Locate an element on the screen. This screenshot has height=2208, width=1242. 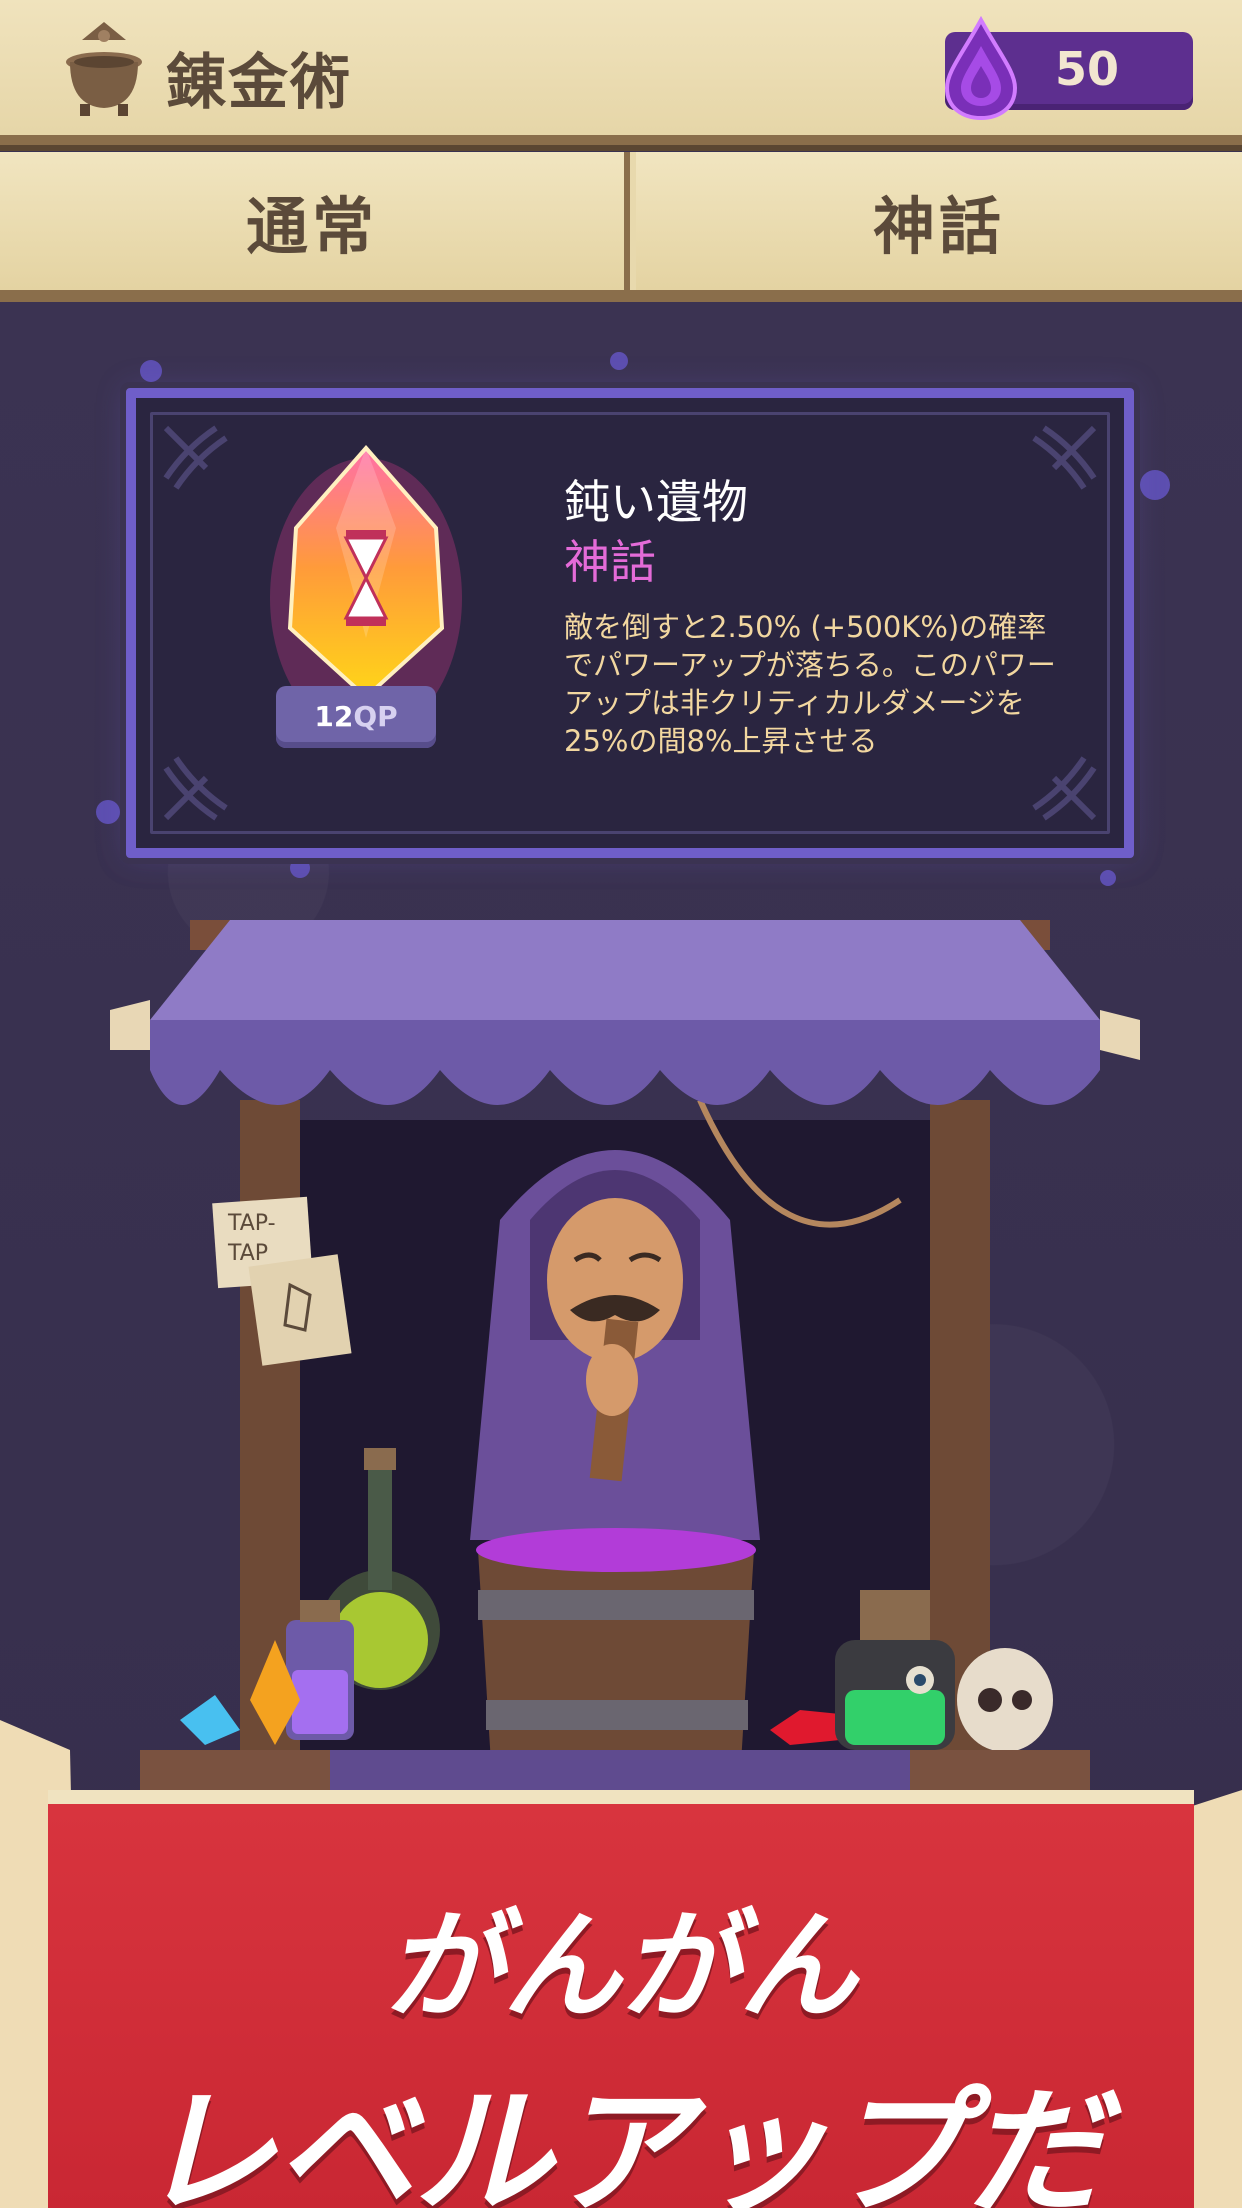
currency-value: 50 is located at coordinates (1087, 69).